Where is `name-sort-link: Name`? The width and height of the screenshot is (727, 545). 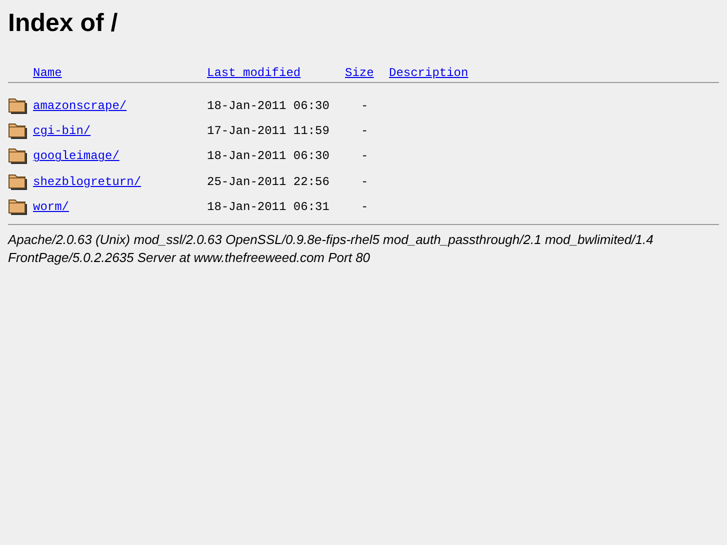
name-sort-link: Name is located at coordinates (47, 73).